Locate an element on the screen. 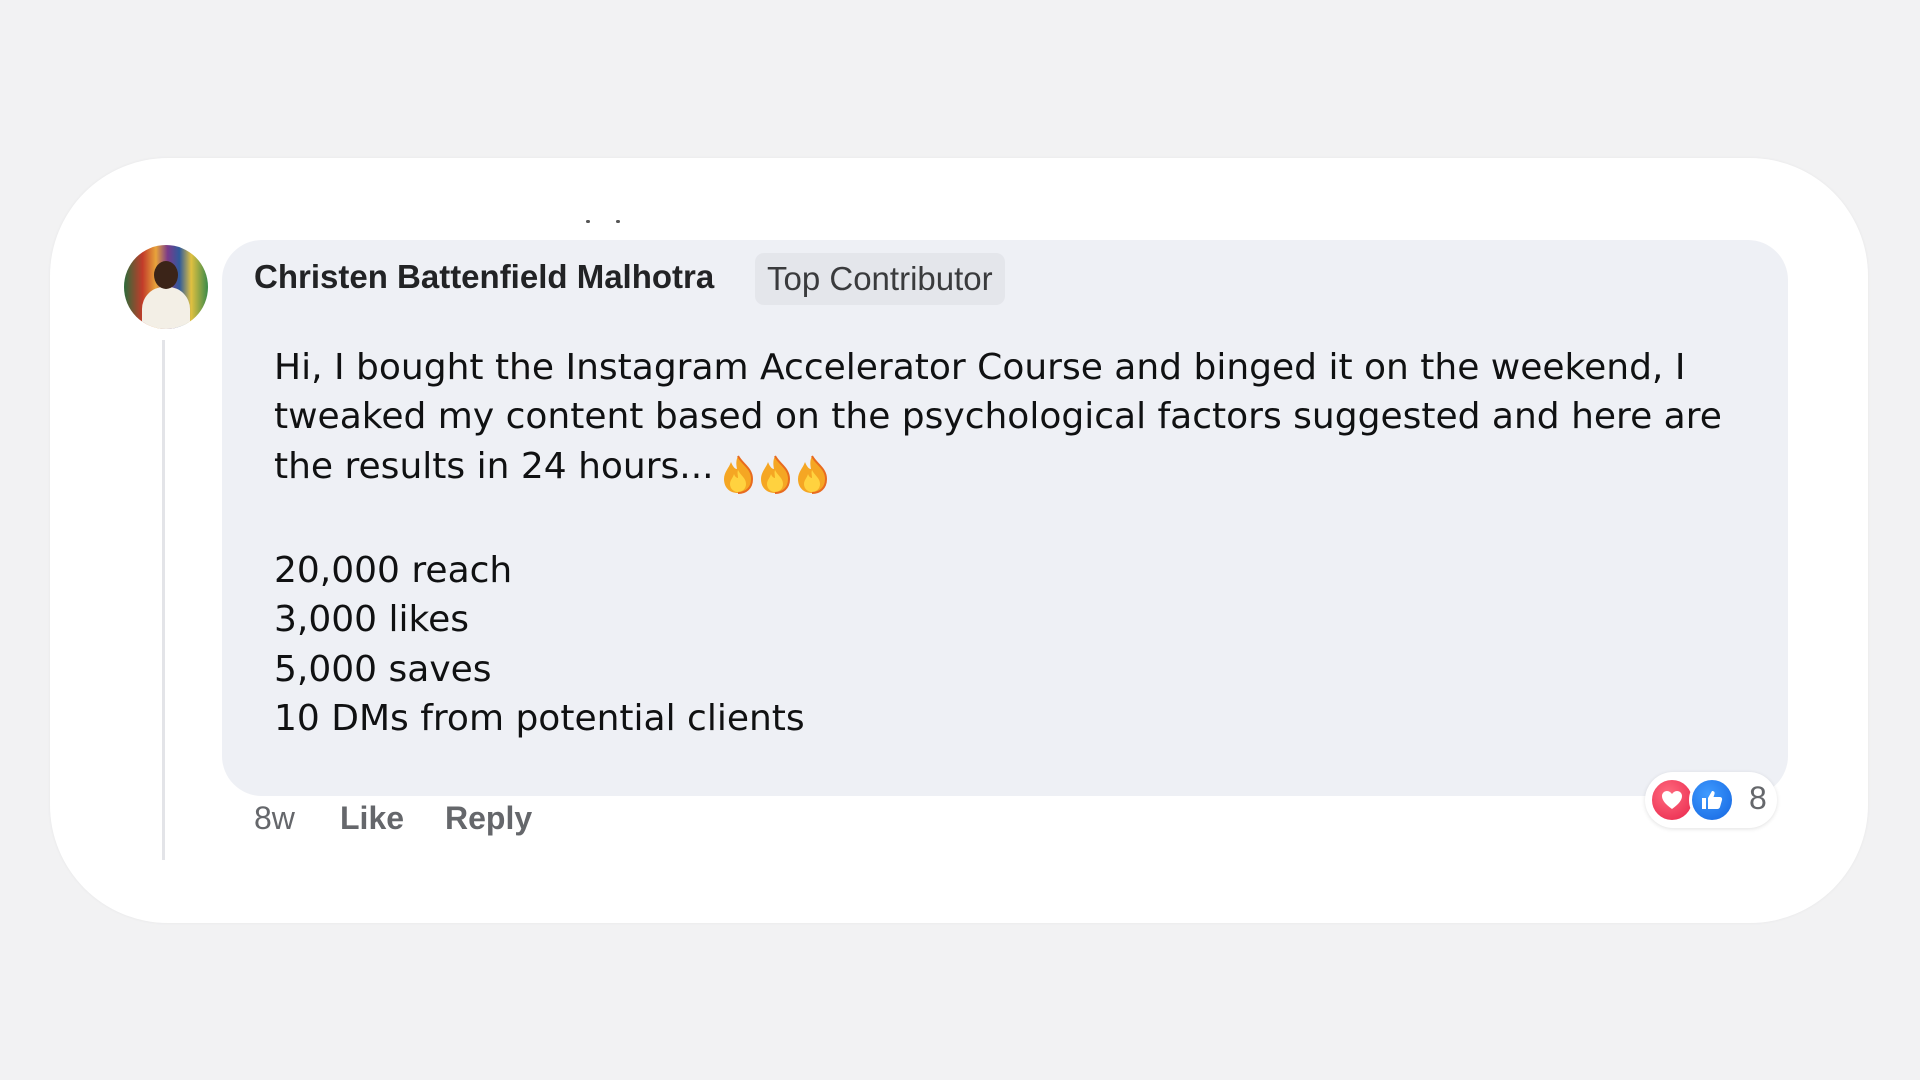 Image resolution: width=1920 pixels, height=1080 pixels. like-button: Like is located at coordinates (372, 818).